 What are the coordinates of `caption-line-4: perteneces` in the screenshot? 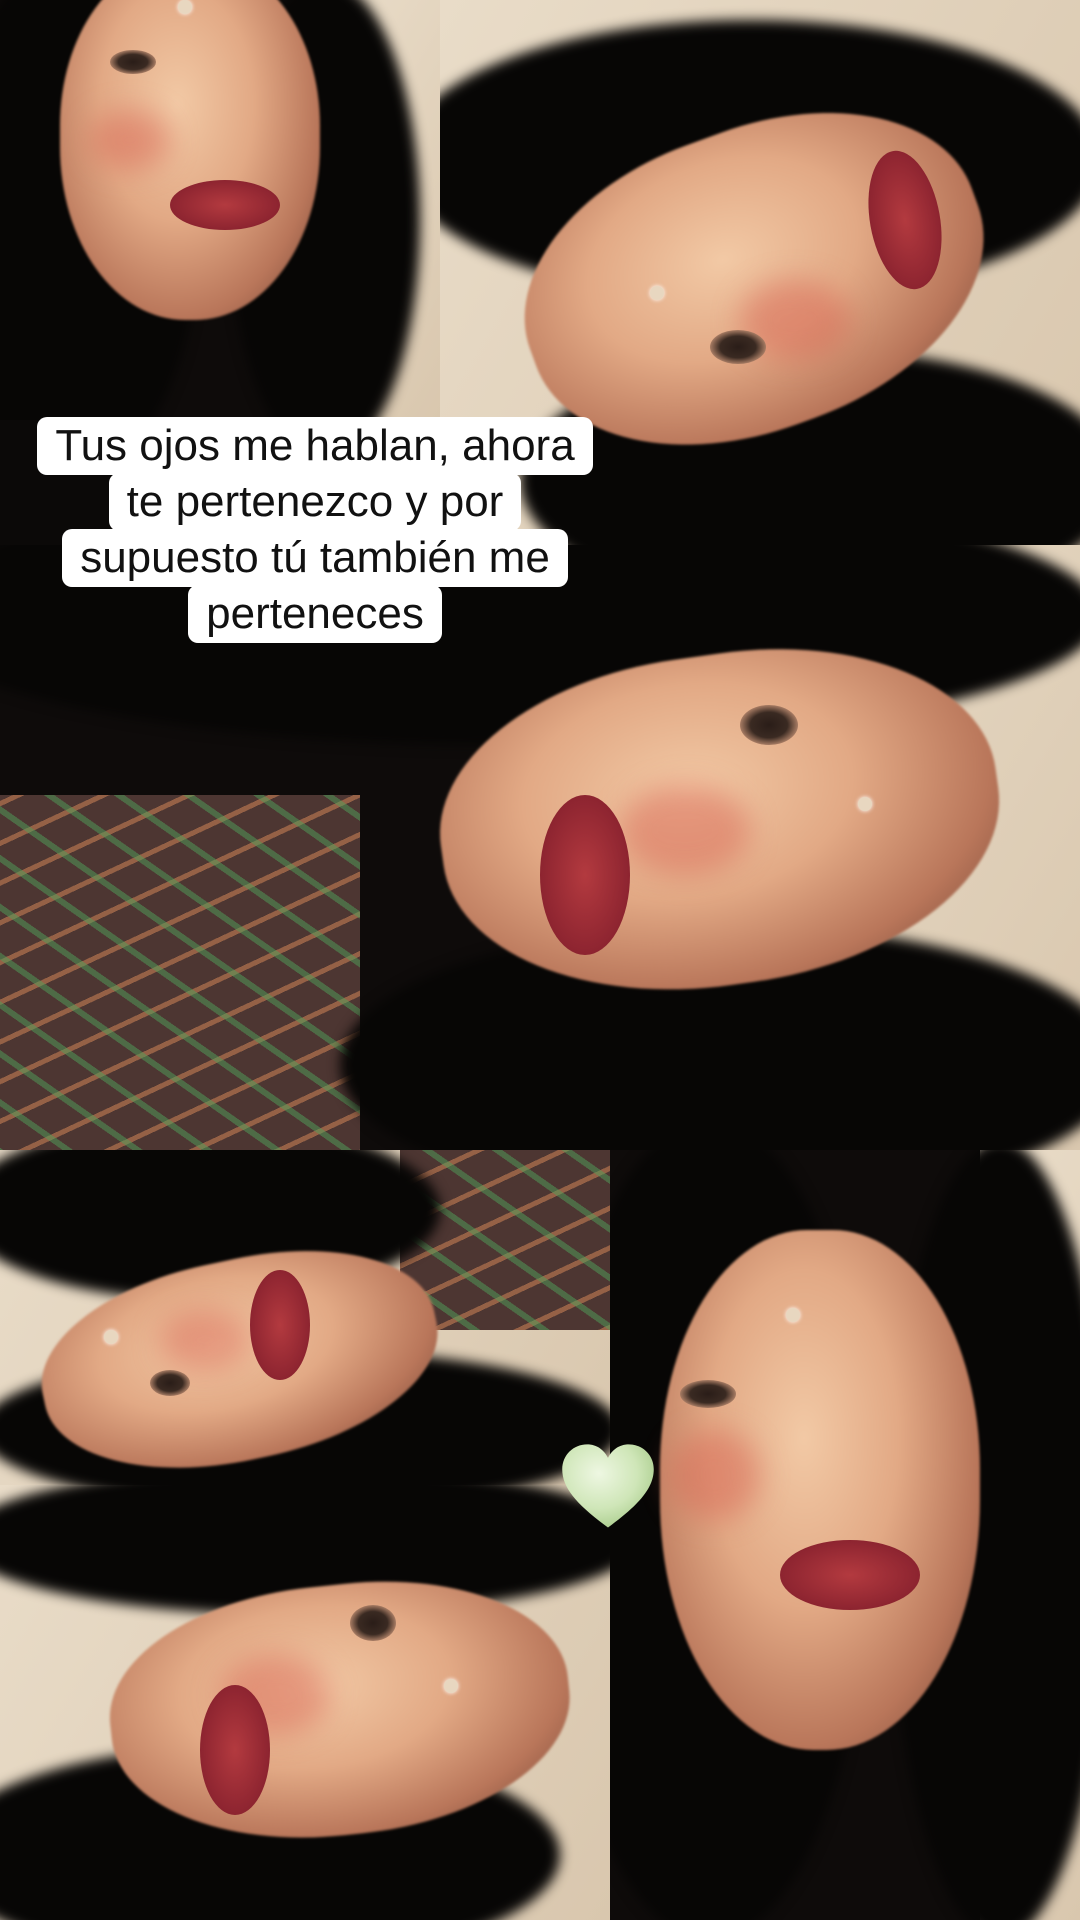 It's located at (315, 614).